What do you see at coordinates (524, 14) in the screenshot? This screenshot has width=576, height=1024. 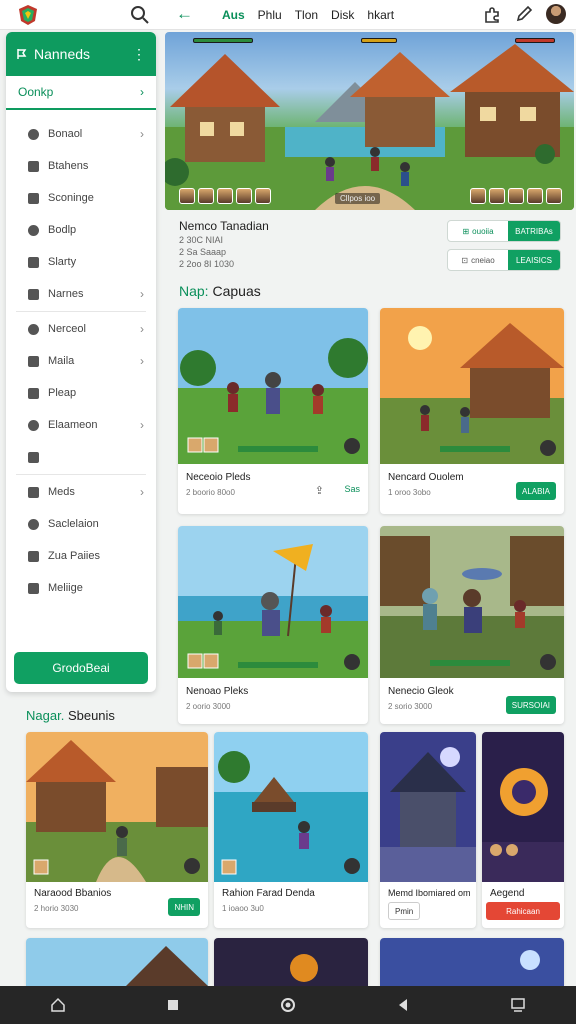 I see `pen-icon` at bounding box center [524, 14].